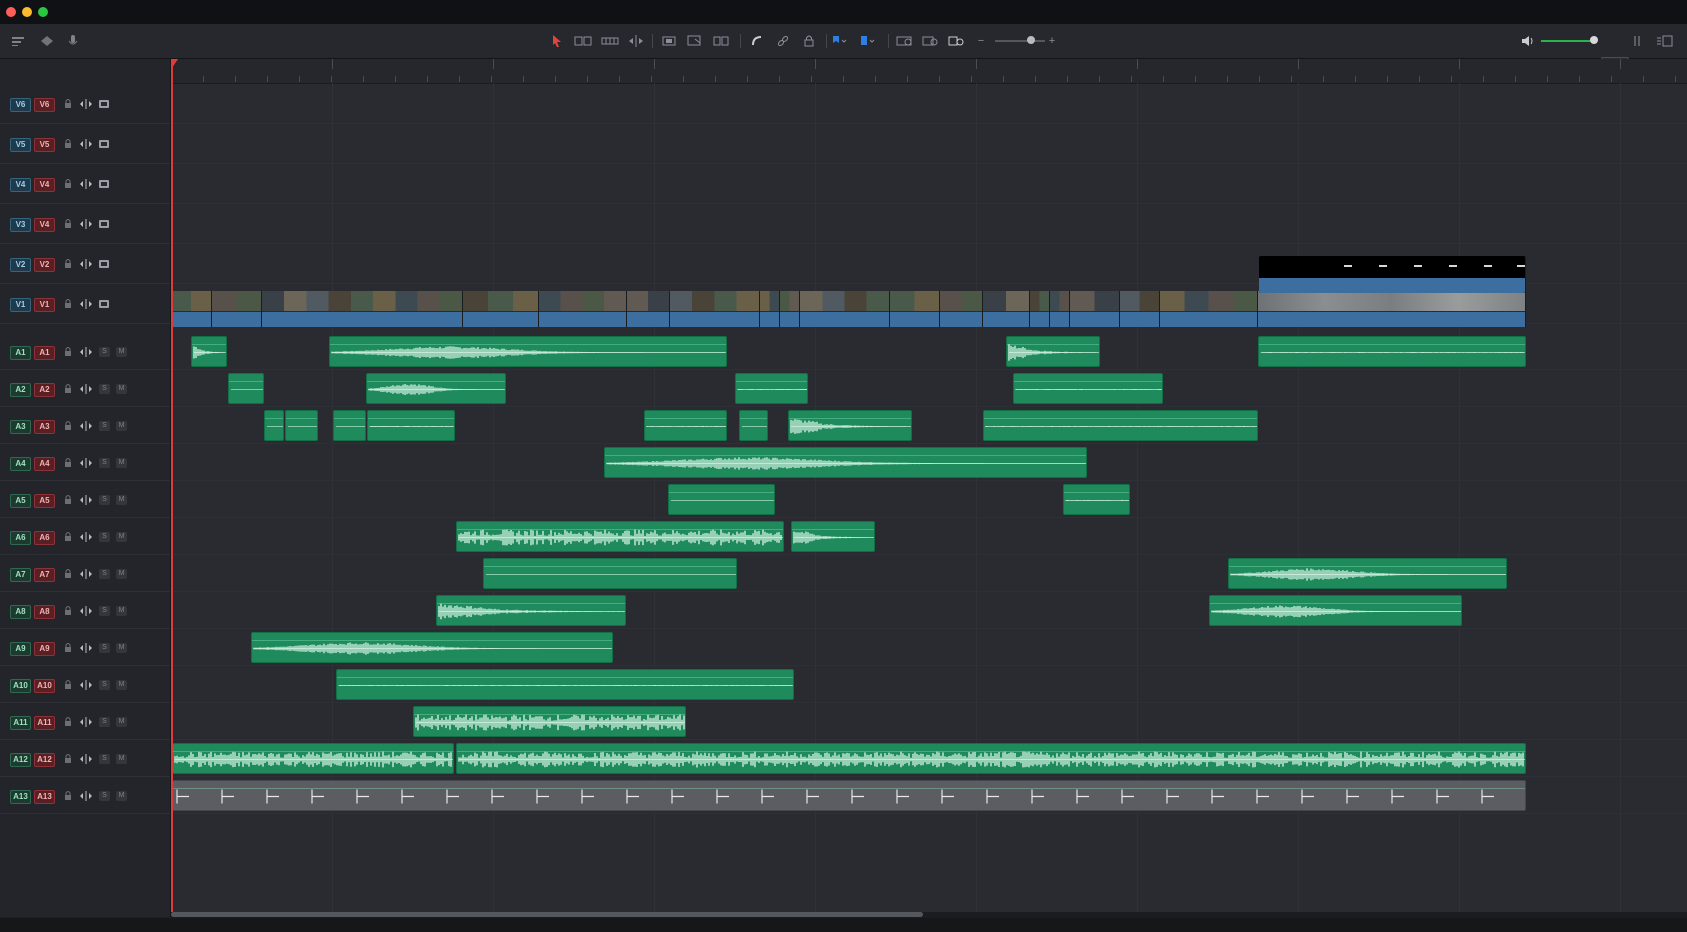 Image resolution: width=1687 pixels, height=932 pixels. I want to click on timeline-view-options-icon, so click(19, 41).